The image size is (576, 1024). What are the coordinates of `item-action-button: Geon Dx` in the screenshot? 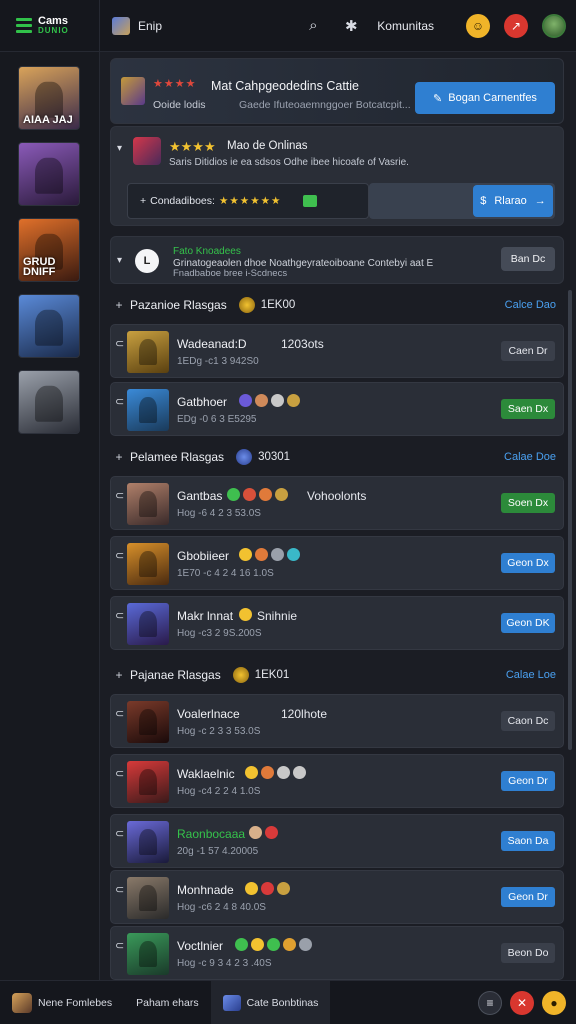 It's located at (528, 563).